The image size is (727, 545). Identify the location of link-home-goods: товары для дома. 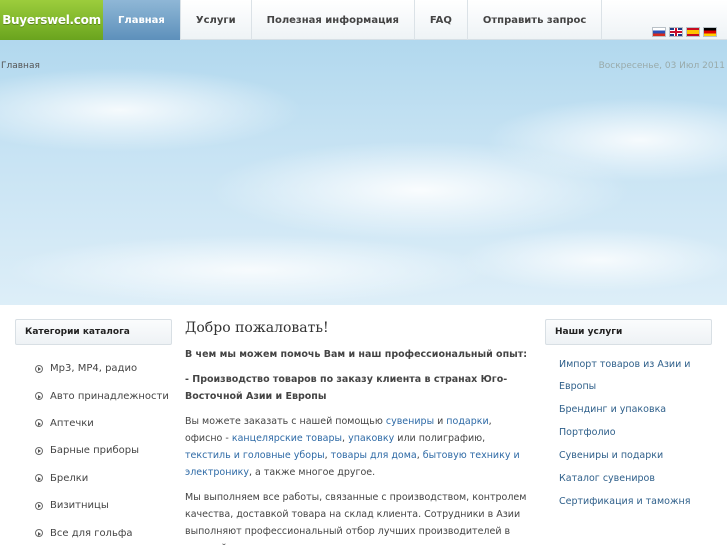
(374, 455).